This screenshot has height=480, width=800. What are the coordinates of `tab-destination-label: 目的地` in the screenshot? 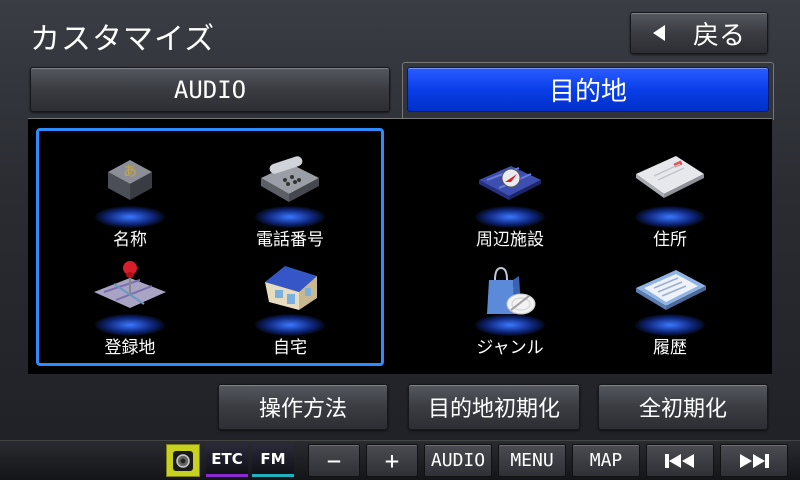 It's located at (587, 92).